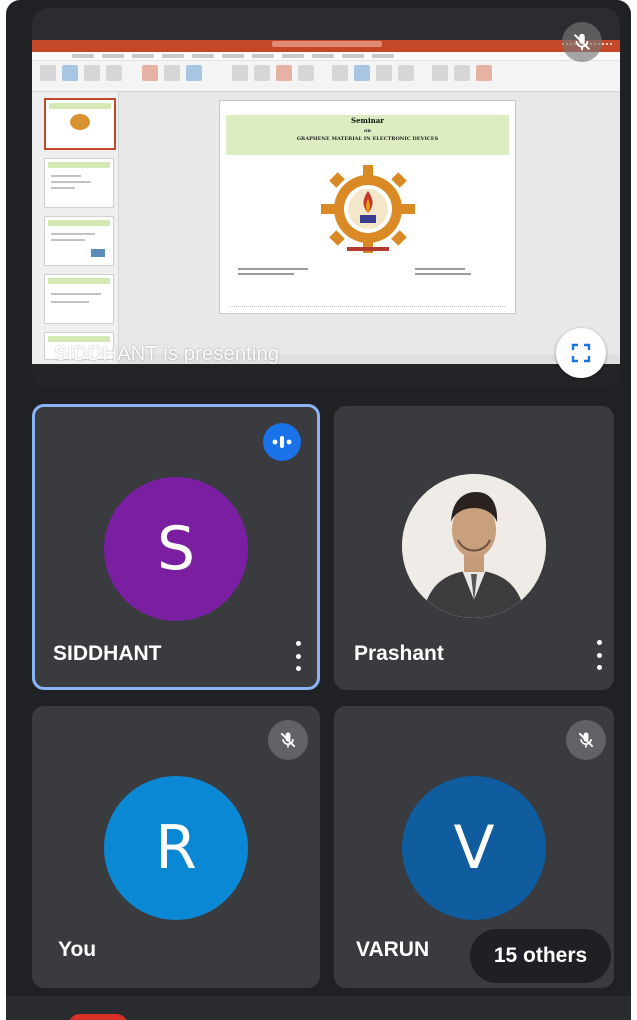 The width and height of the screenshot is (637, 1020). Describe the element at coordinates (367, 120) in the screenshot. I see `slide-title: Seminar` at that location.